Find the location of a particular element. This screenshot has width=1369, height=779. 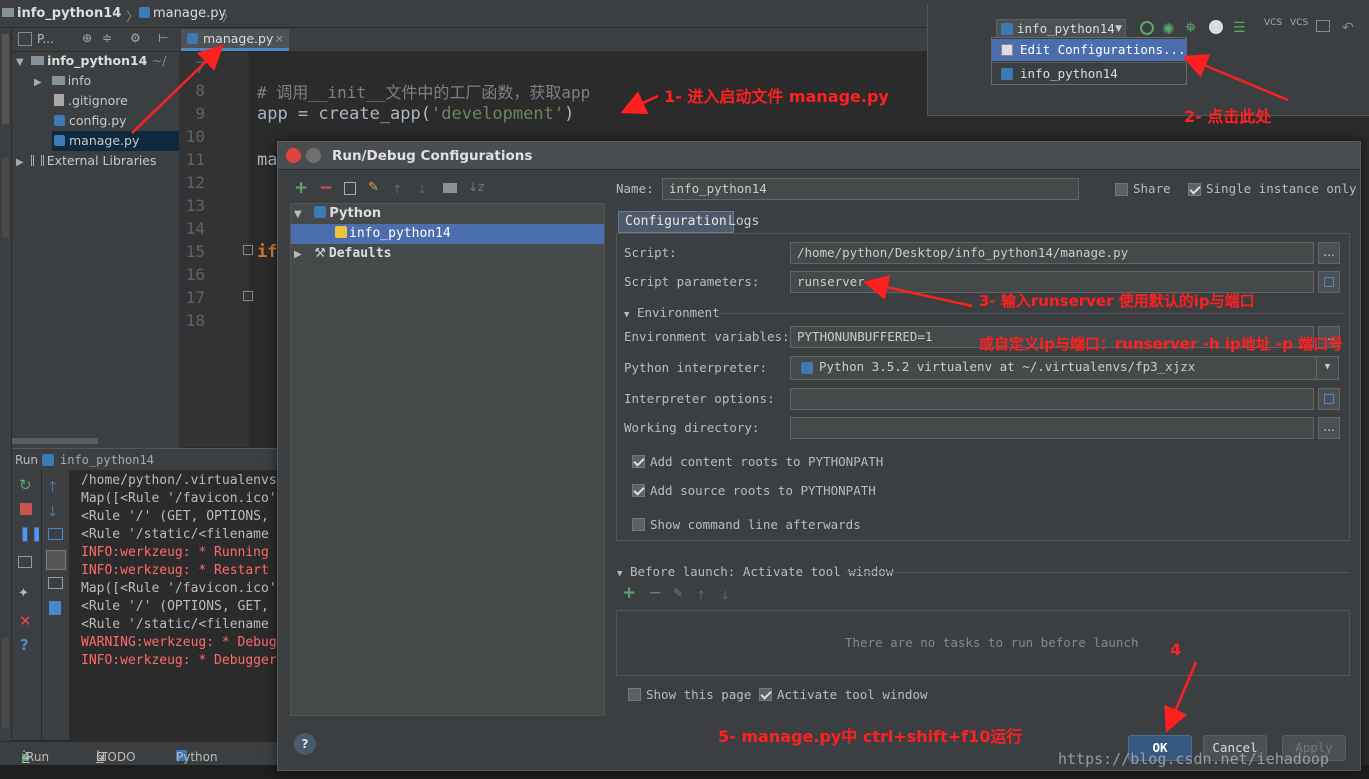

gear-icon: ⚙ is located at coordinates (135, 38).